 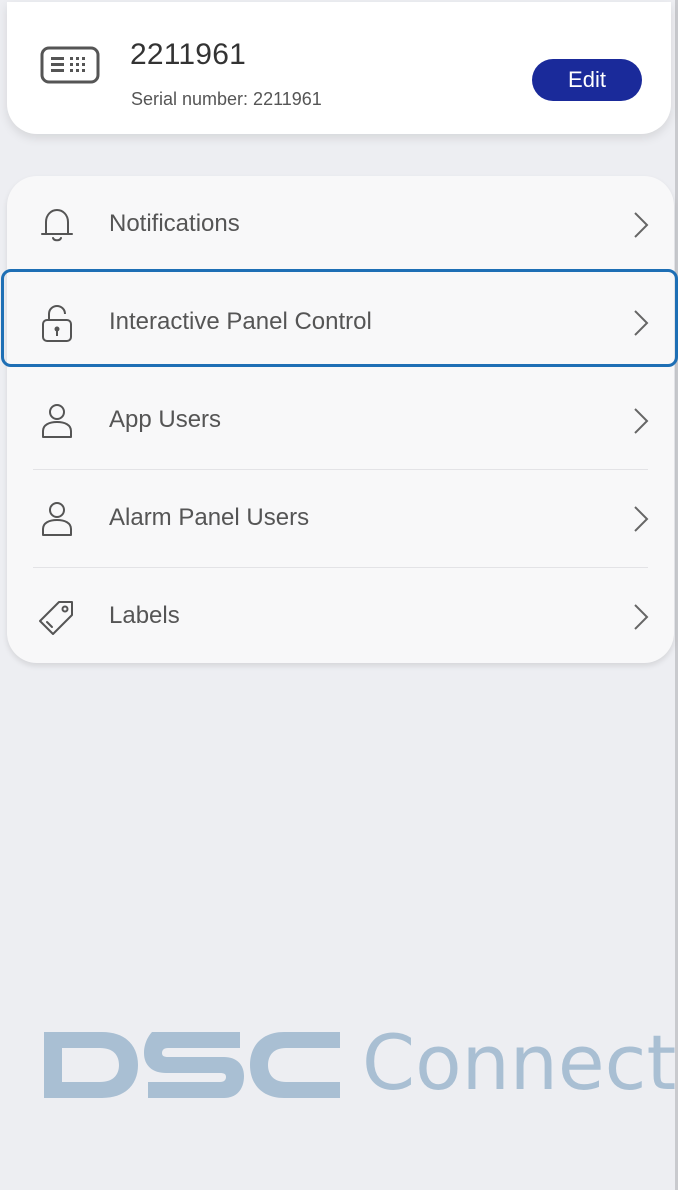 I want to click on menu-item-interactive-panel-control: Interactive Panel Control, so click(x=339, y=320).